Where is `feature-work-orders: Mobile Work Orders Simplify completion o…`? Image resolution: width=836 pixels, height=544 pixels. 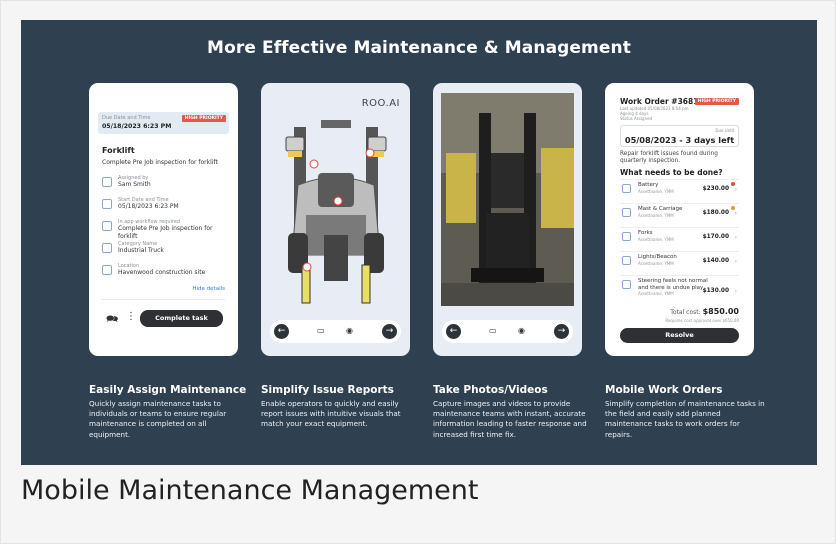
feature-work-orders: Mobile Work Orders Simplify completion o… is located at coordinates (685, 412).